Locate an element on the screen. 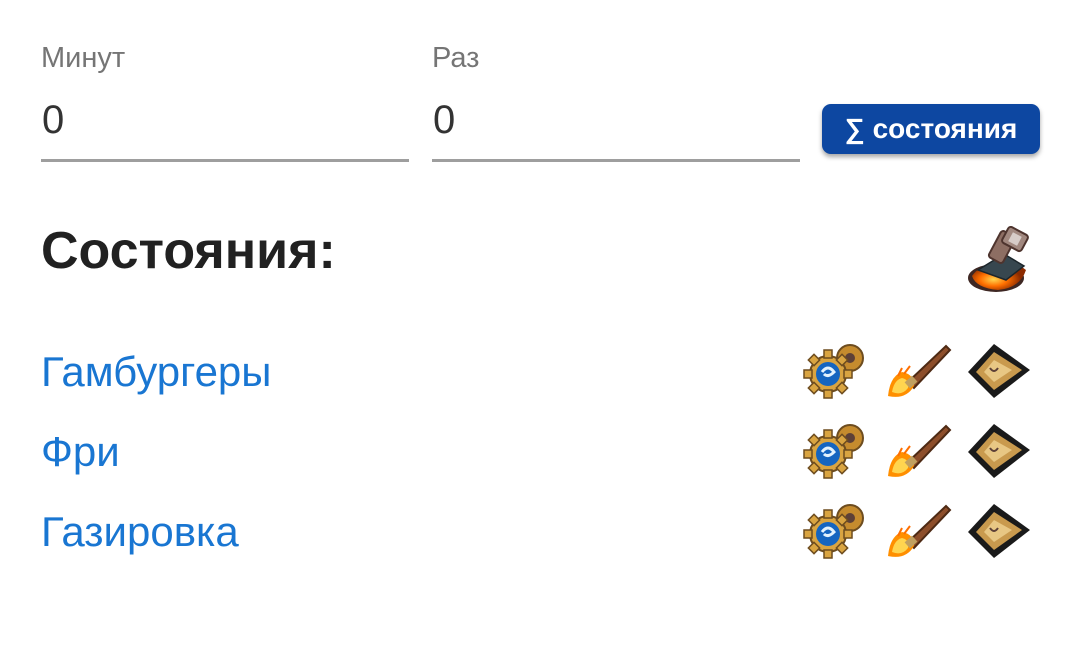  state-row-soda: Газировка is located at coordinates (540, 533).